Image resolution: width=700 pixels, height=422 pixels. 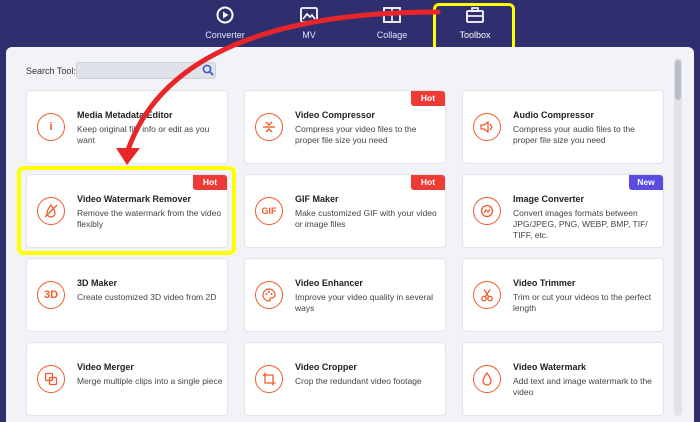 What do you see at coordinates (487, 295) in the screenshot?
I see `scissors-icon` at bounding box center [487, 295].